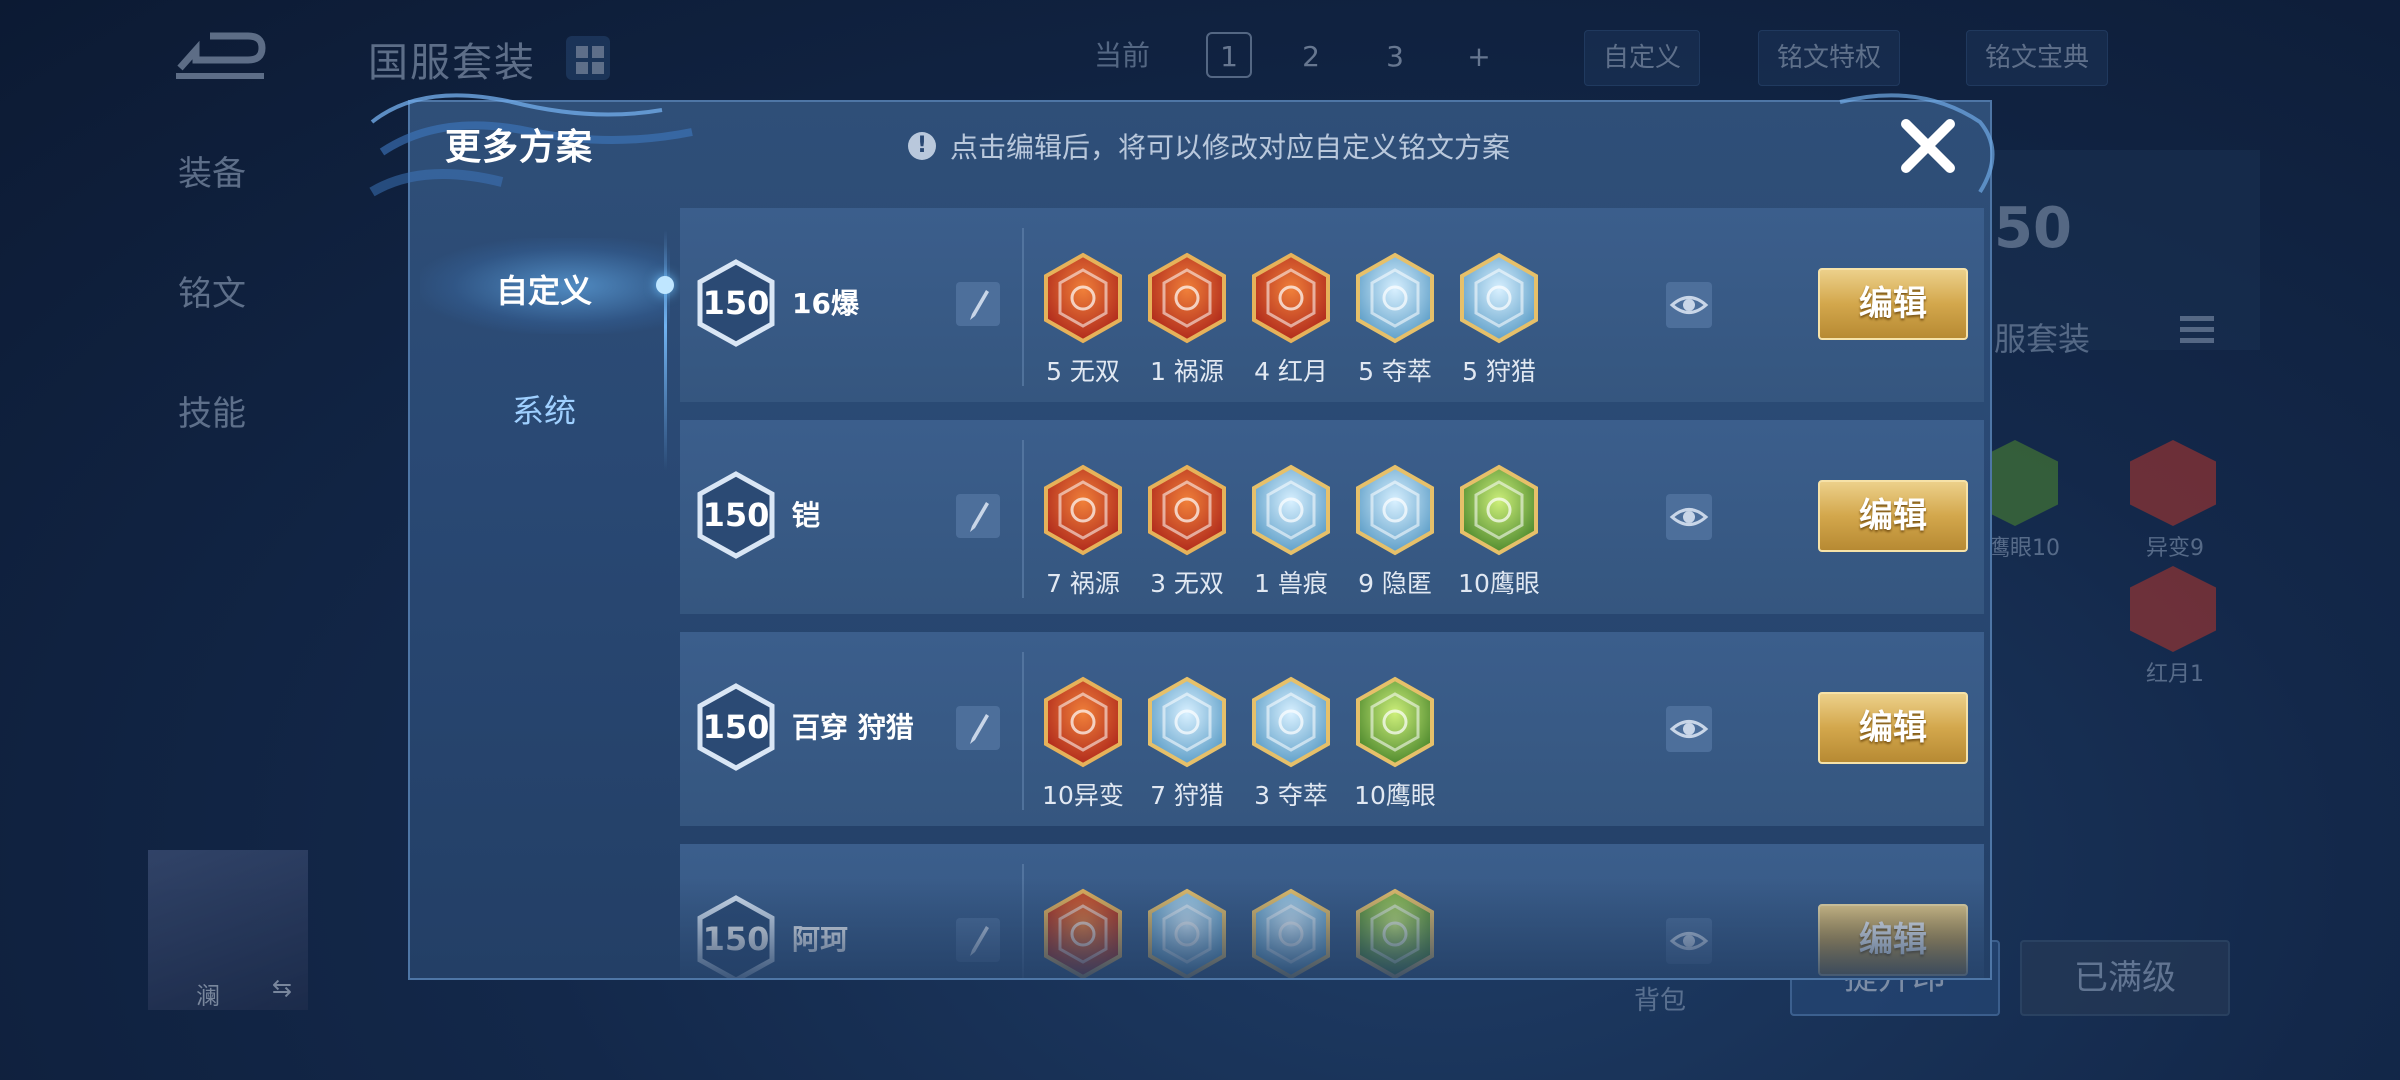 The image size is (2400, 1080). I want to click on grid-icon, so click(588, 58).